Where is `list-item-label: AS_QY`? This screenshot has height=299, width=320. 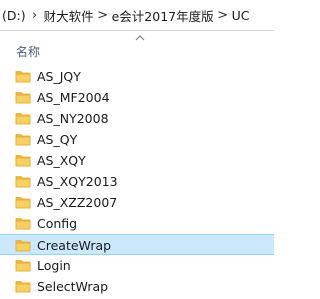
list-item-label: AS_QY is located at coordinates (57, 139).